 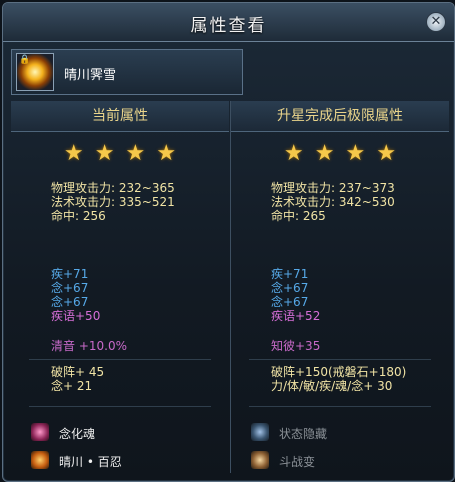 I want to click on bonus-attributes: 疾+71 念+67 念+67 疾语+52, so click(x=295, y=295).